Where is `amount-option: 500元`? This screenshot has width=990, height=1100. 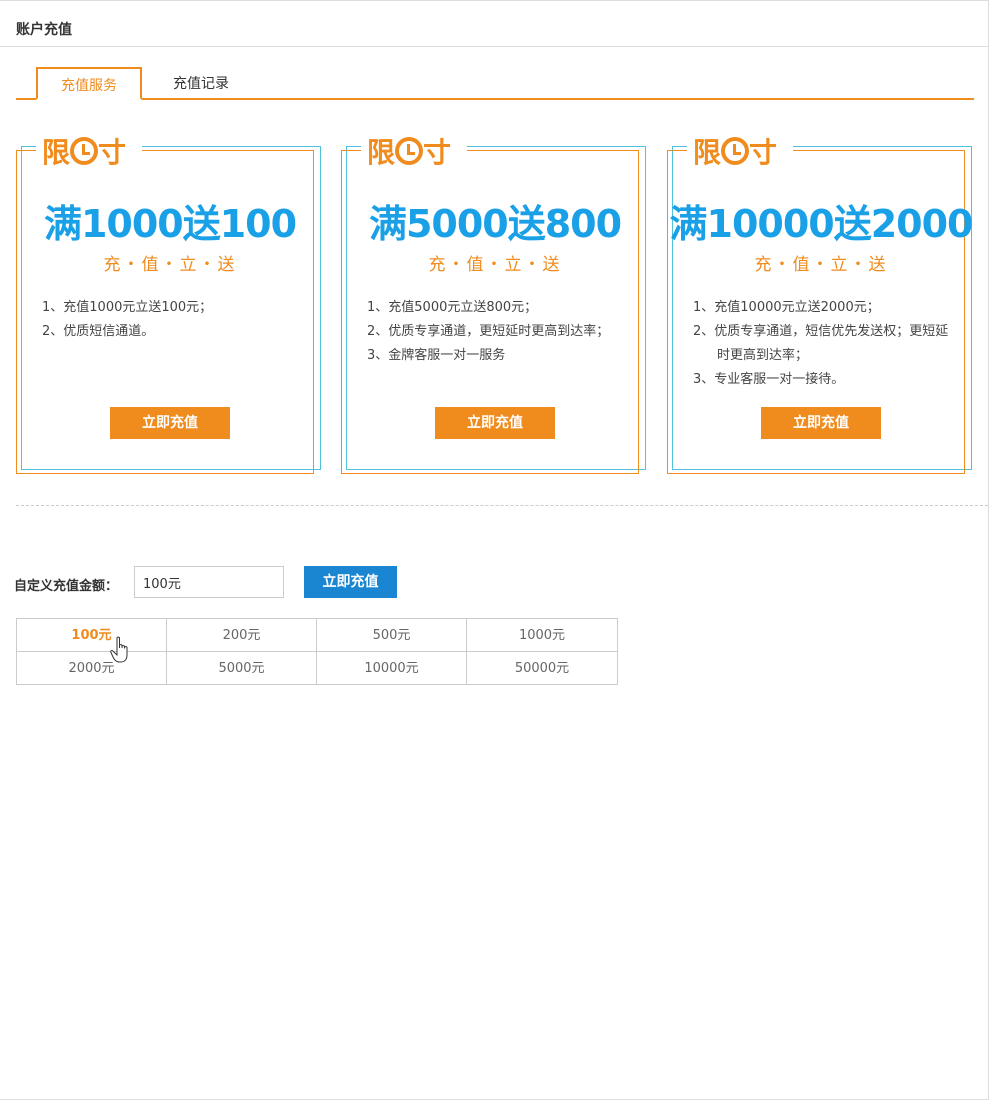
amount-option: 500元 is located at coordinates (392, 635).